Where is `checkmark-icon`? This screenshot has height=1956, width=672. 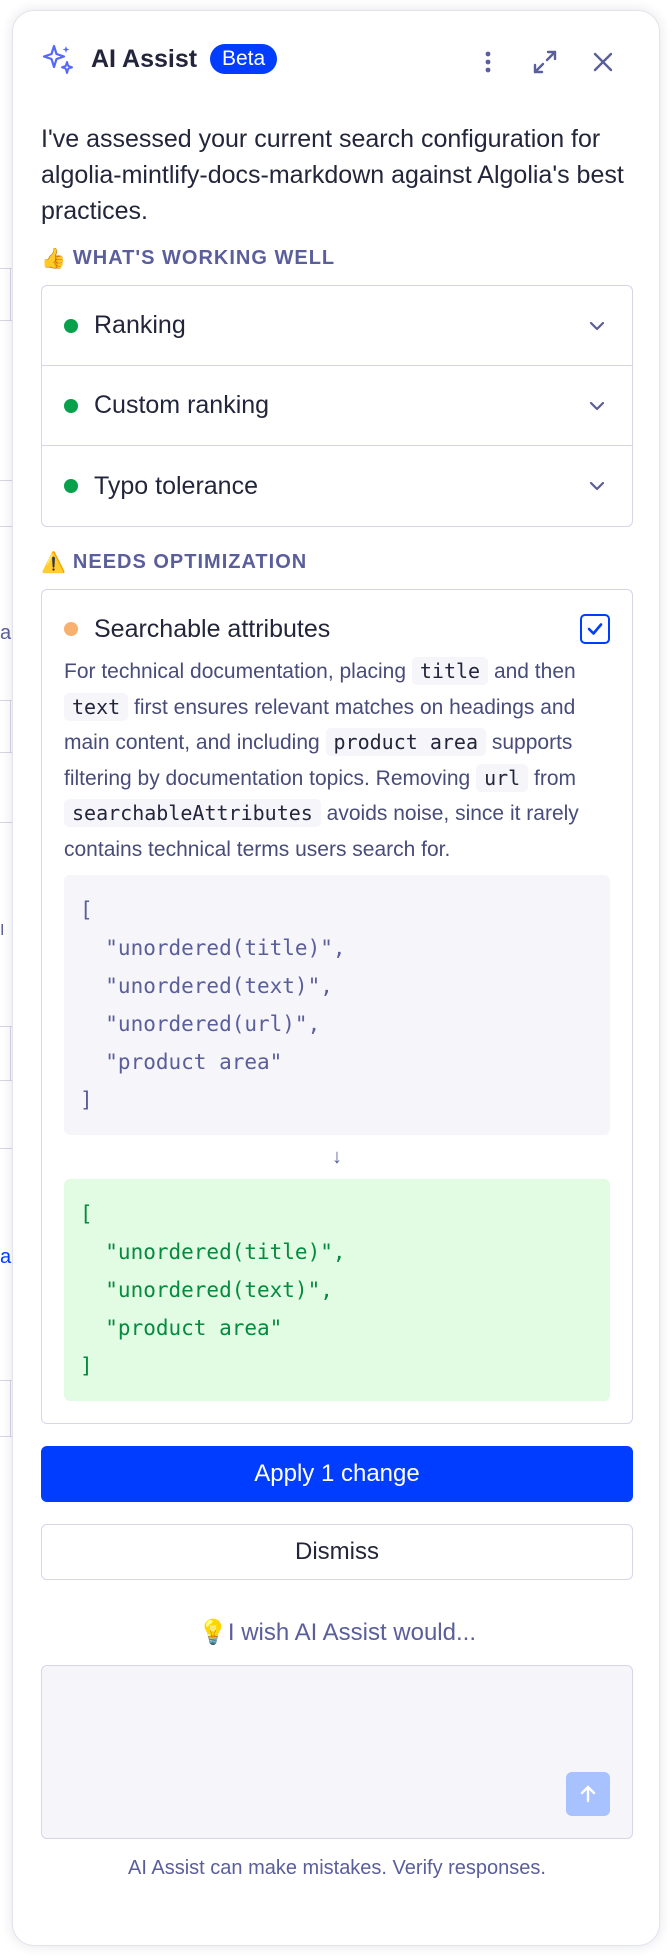
checkmark-icon is located at coordinates (595, 629).